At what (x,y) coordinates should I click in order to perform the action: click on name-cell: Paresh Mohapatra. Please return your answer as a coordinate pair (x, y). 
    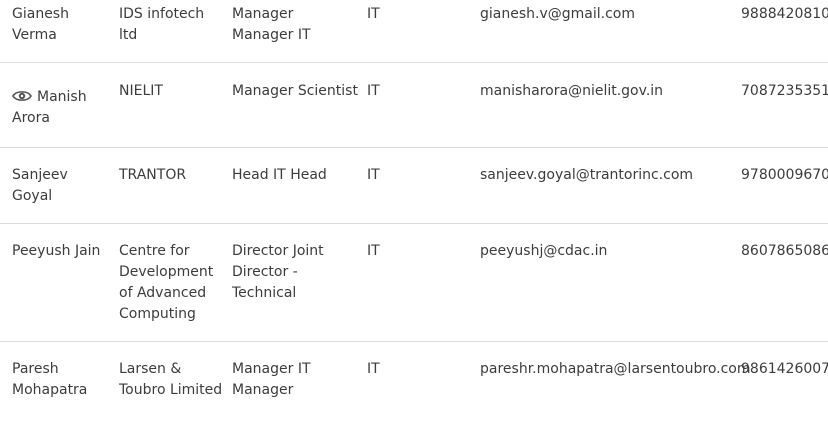
    Looking at the image, I should click on (61, 380).